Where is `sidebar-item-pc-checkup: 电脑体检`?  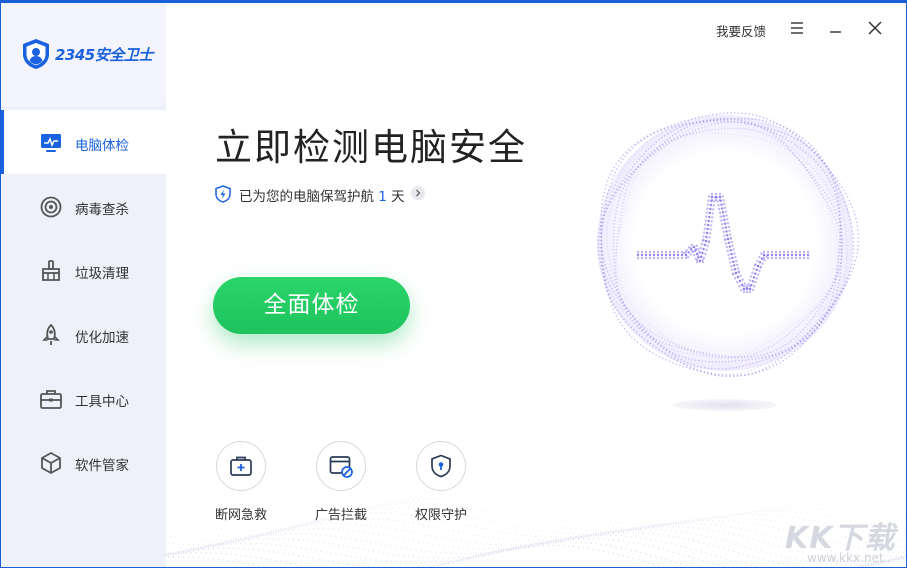
sidebar-item-pc-checkup: 电脑体检 is located at coordinates (83, 142).